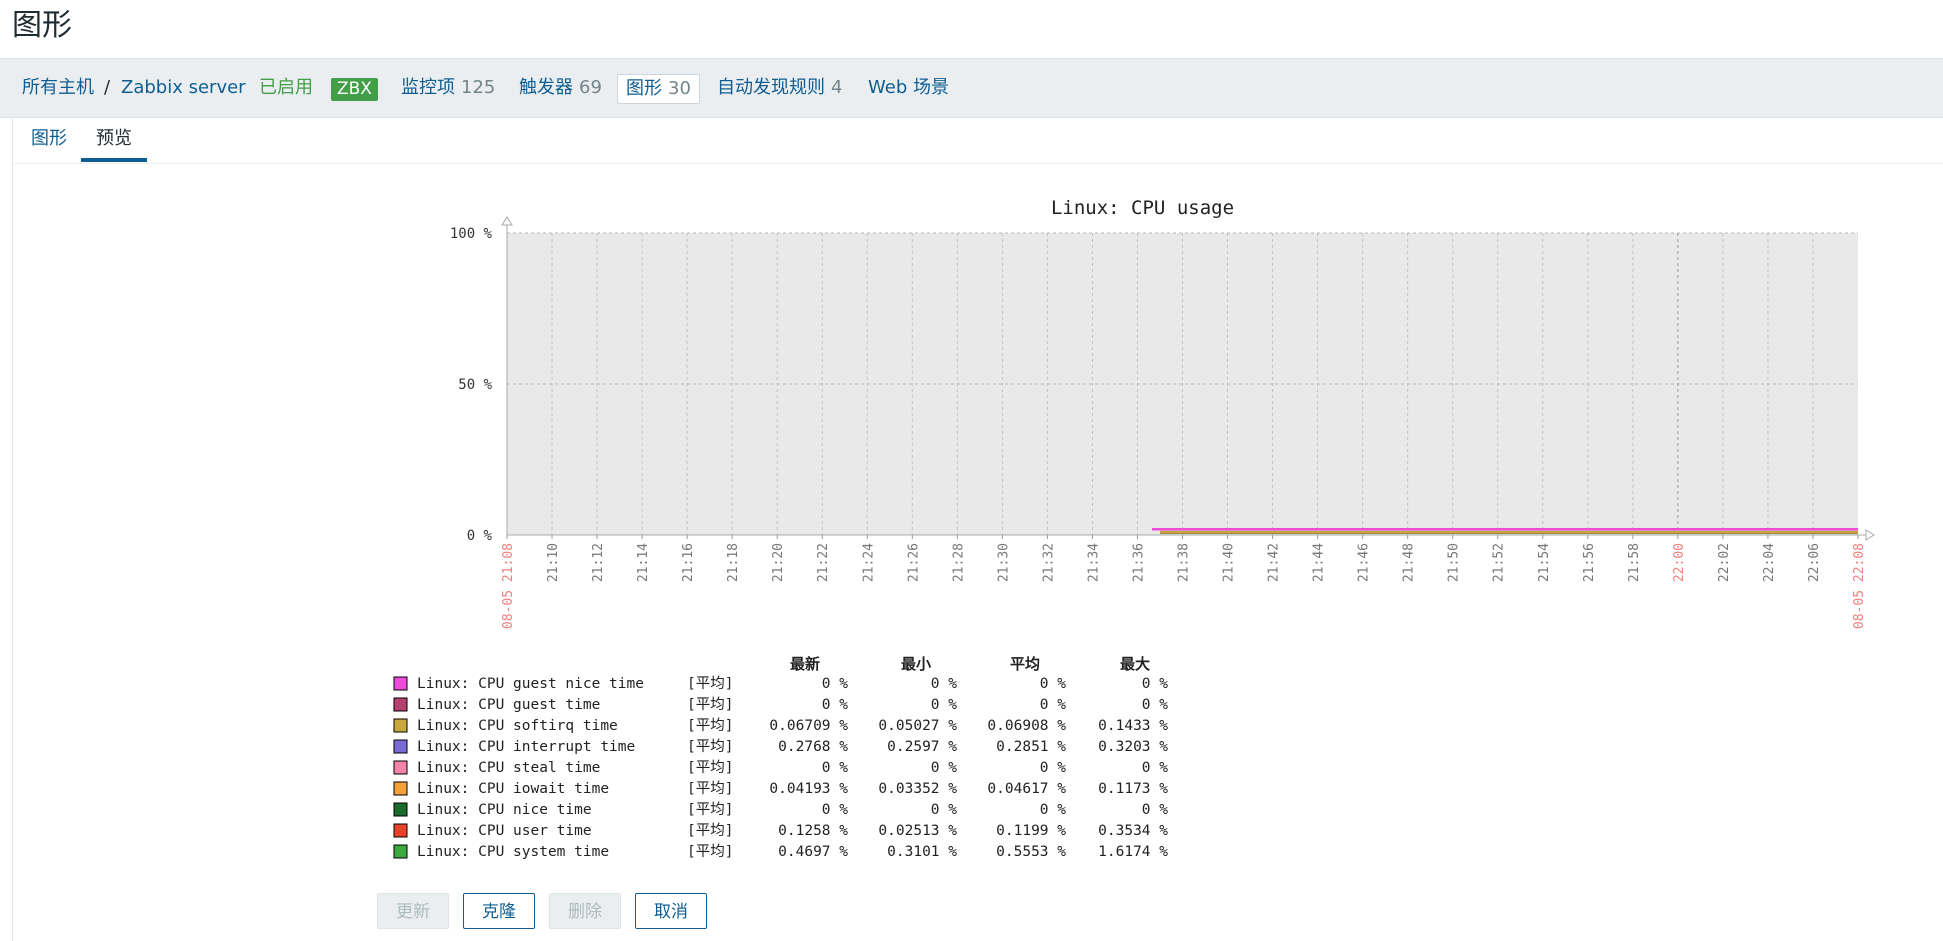 This screenshot has width=1943, height=941. What do you see at coordinates (868, 562) in the screenshot?
I see `x-tick-label: 21:24` at bounding box center [868, 562].